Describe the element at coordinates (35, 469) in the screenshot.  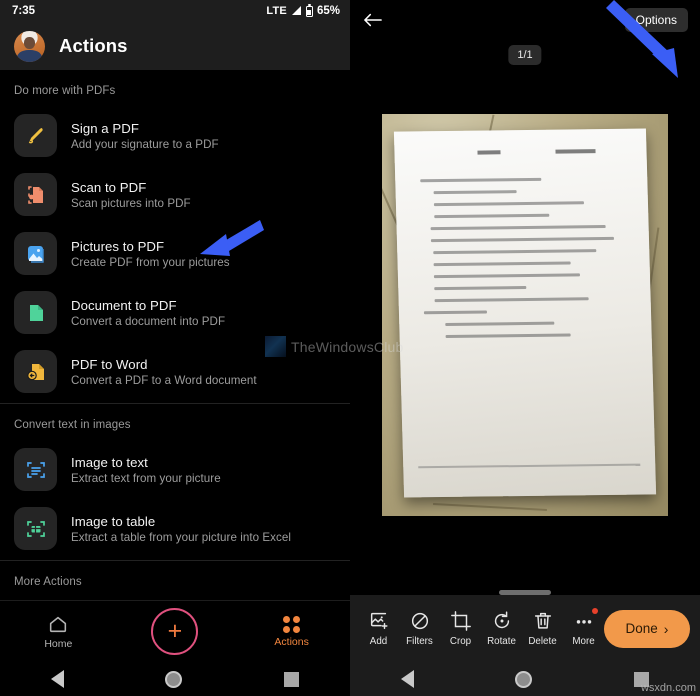
I see `scan-text-icon` at that location.